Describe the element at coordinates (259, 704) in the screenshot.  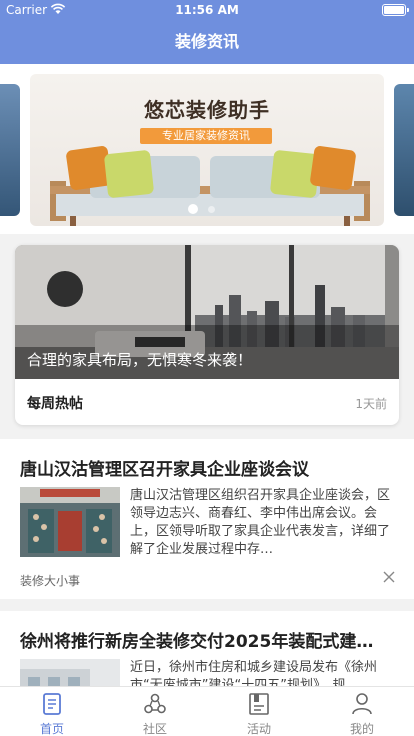
I see `activity-icon` at that location.